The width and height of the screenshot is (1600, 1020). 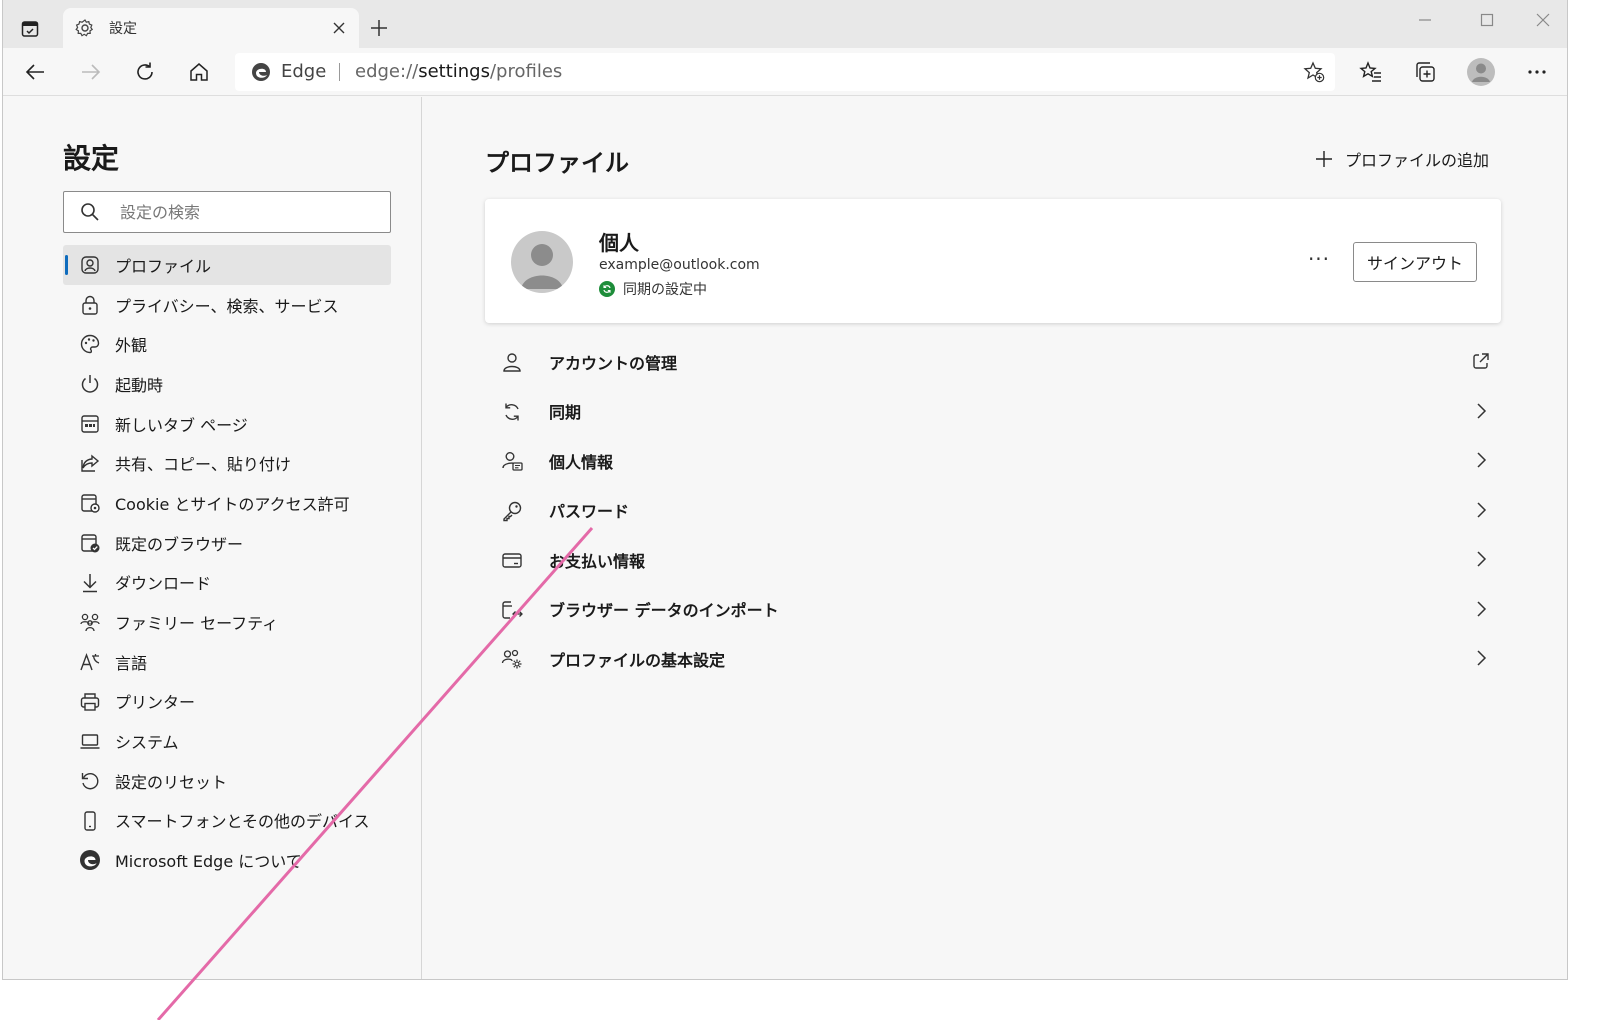 I want to click on add-profile-button: プロファイルの追加, so click(x=1402, y=159).